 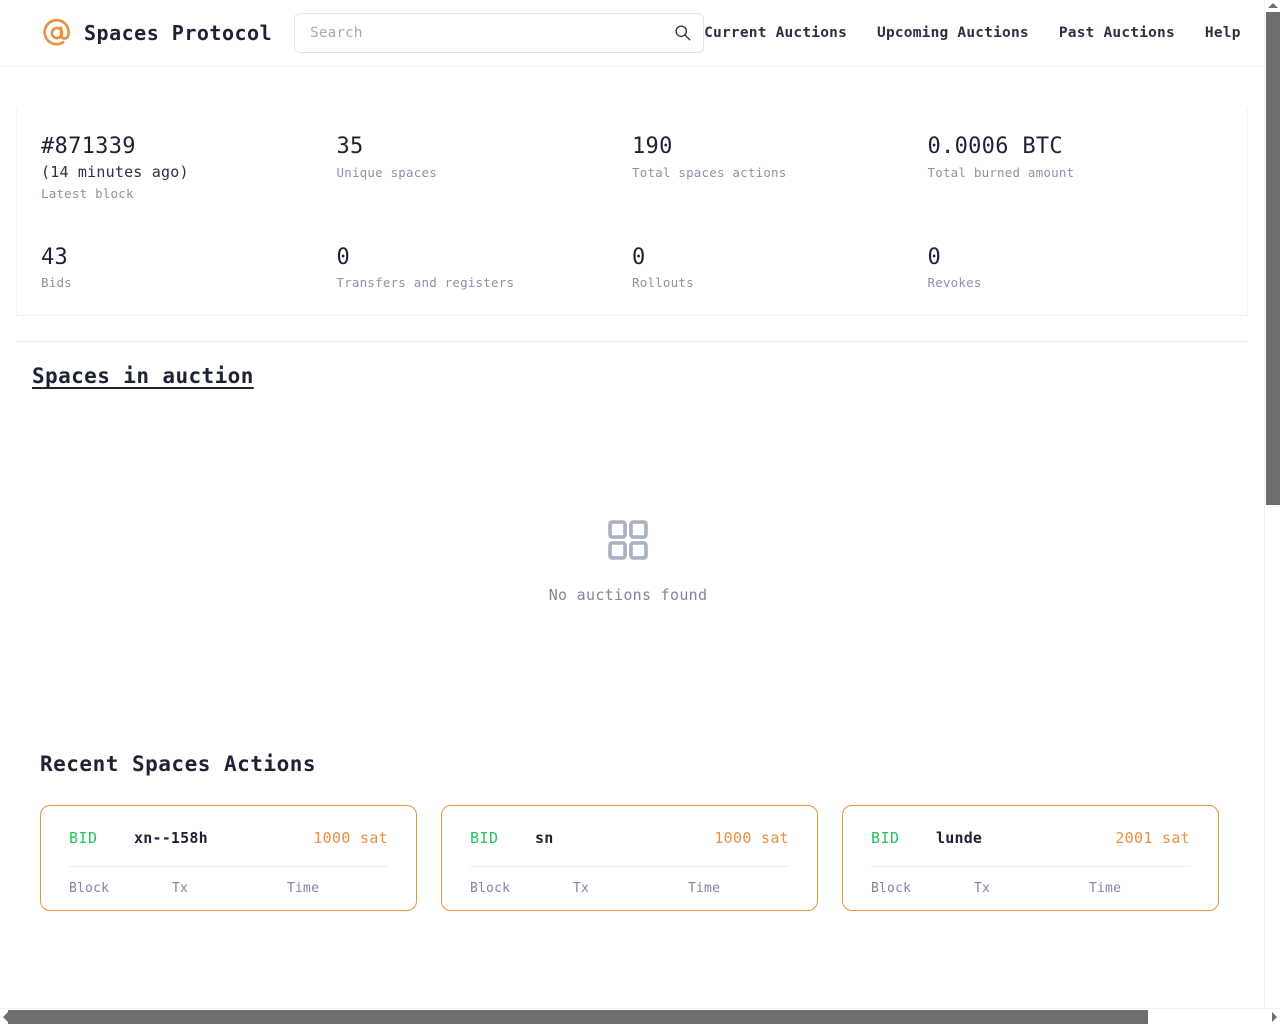 I want to click on stat-label: Transfers and registers, so click(x=425, y=283).